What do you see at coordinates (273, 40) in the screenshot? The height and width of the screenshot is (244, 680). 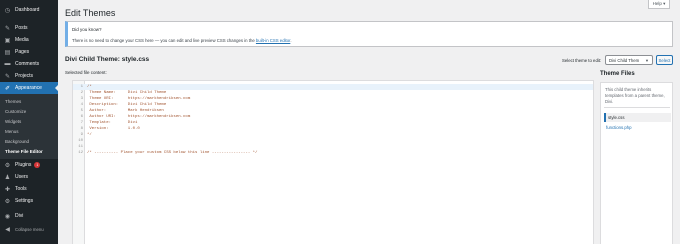 I see `css-editor-link: built-in CSS editor` at bounding box center [273, 40].